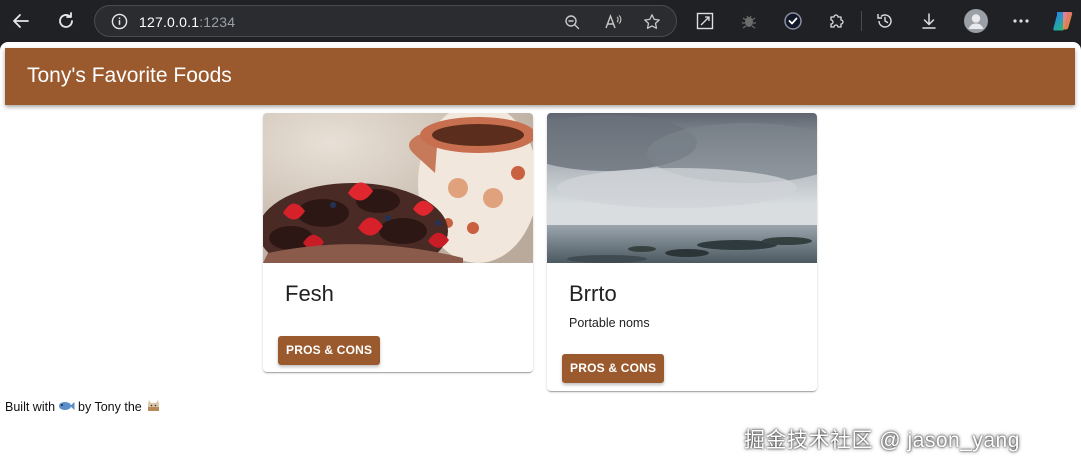  I want to click on fish-icon, so click(66, 407).